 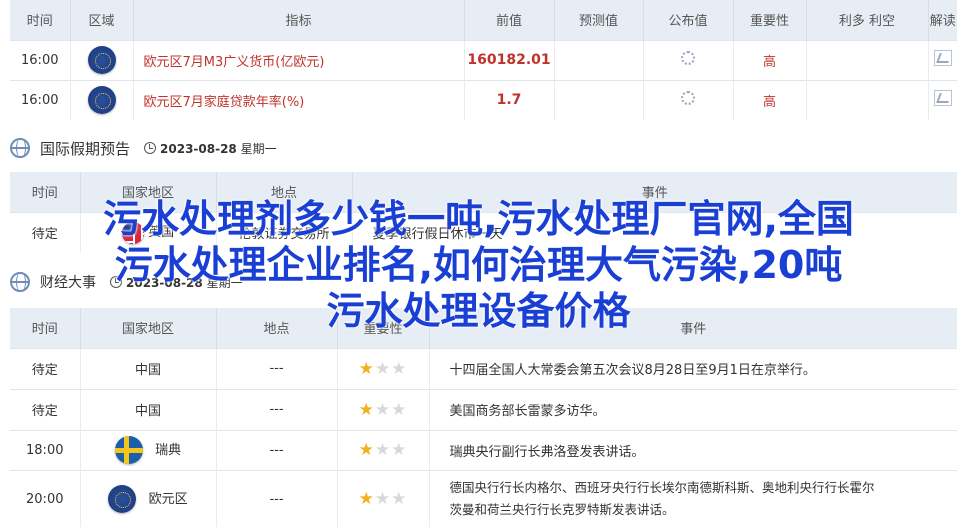 I want to click on col-header-indicator: 指标, so click(x=299, y=20).